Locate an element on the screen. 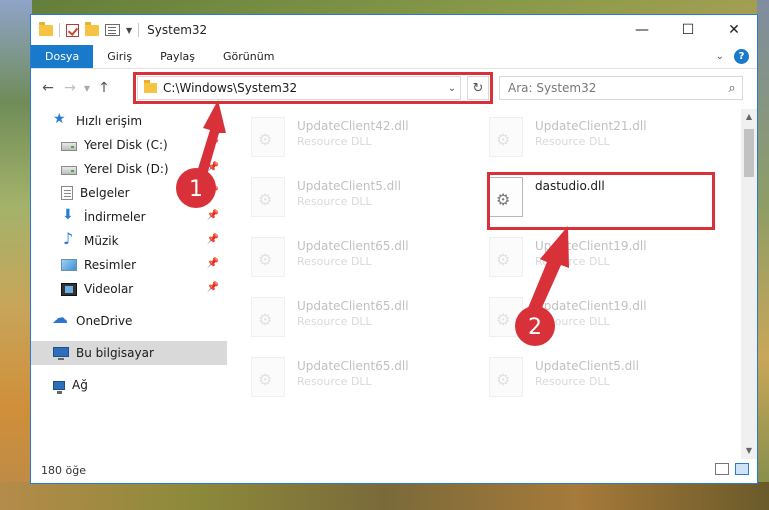 The height and width of the screenshot is (510, 769). sidebar-item-label: OneDrive is located at coordinates (104, 321).